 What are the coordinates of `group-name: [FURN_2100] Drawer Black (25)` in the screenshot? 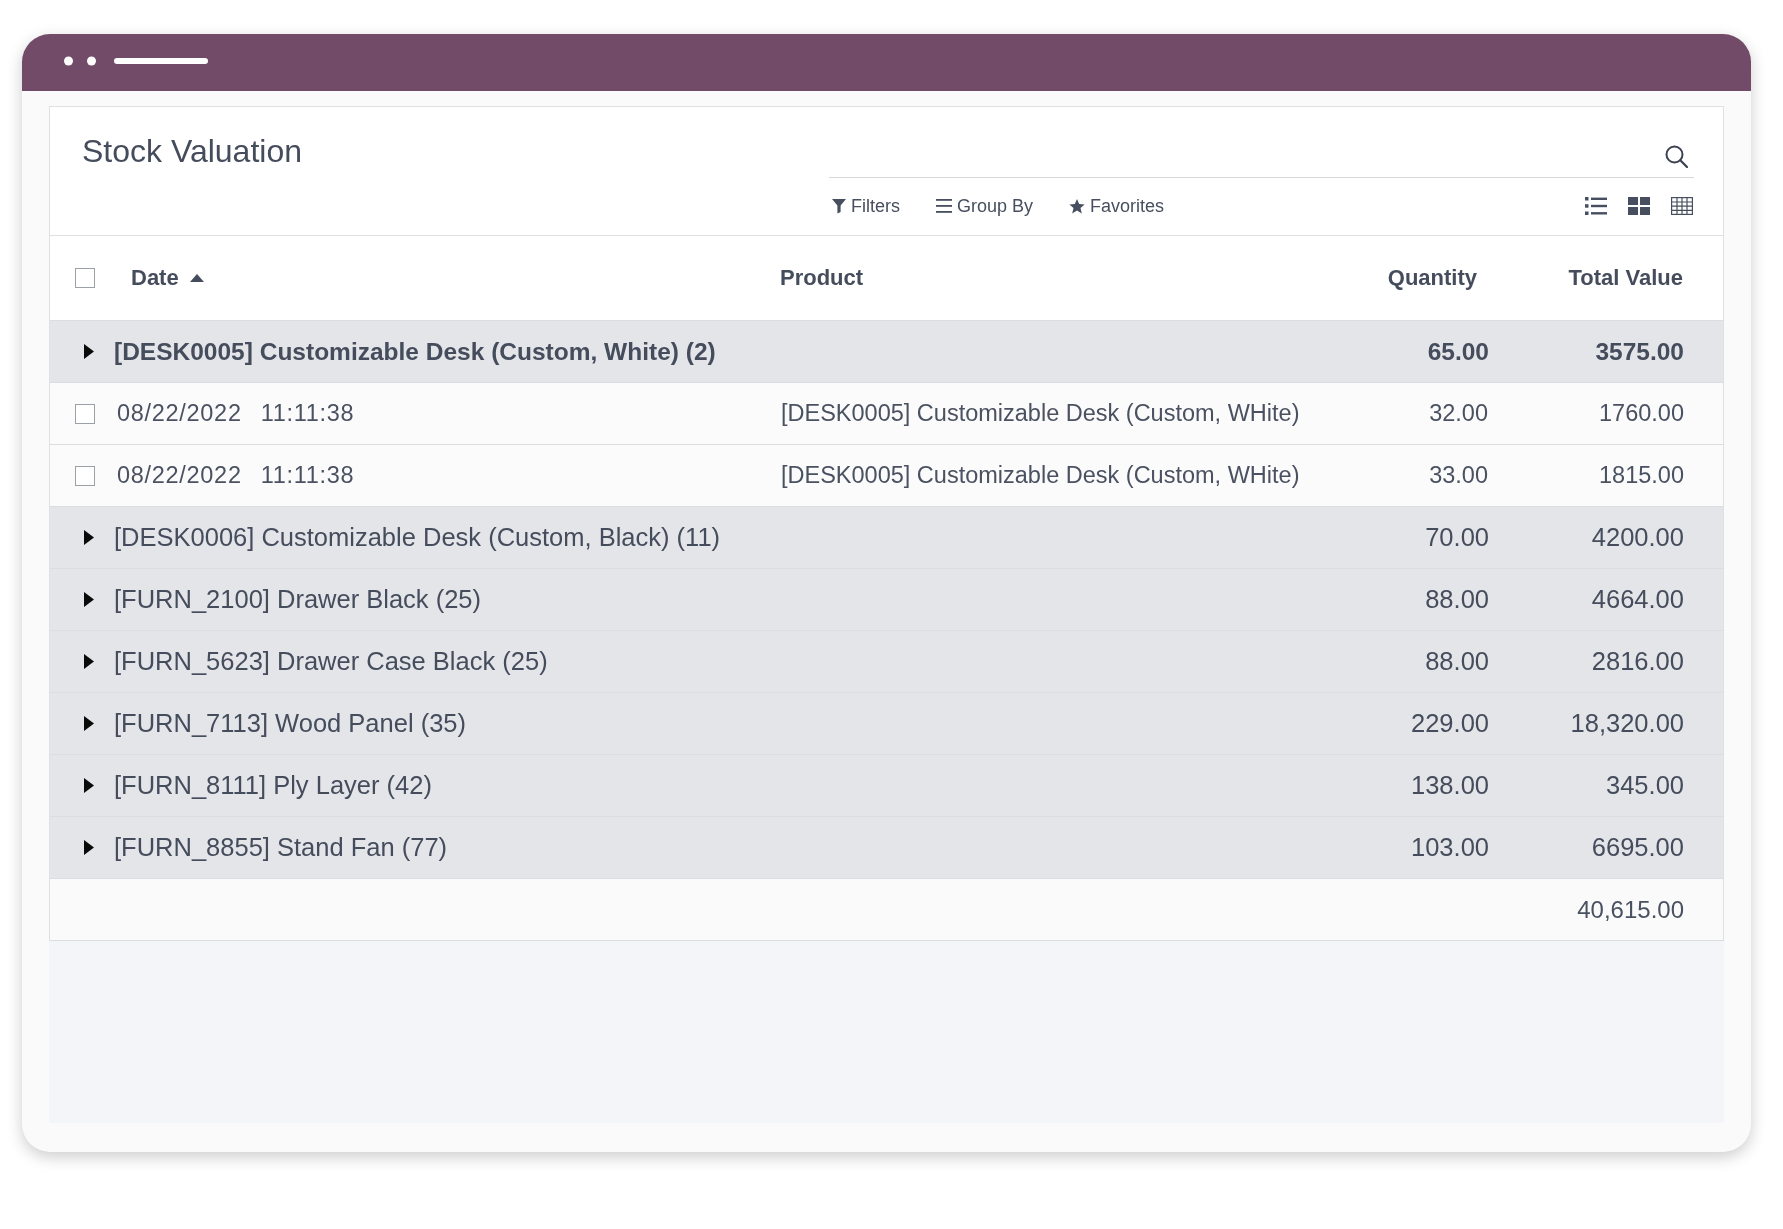 It's located at (298, 599).